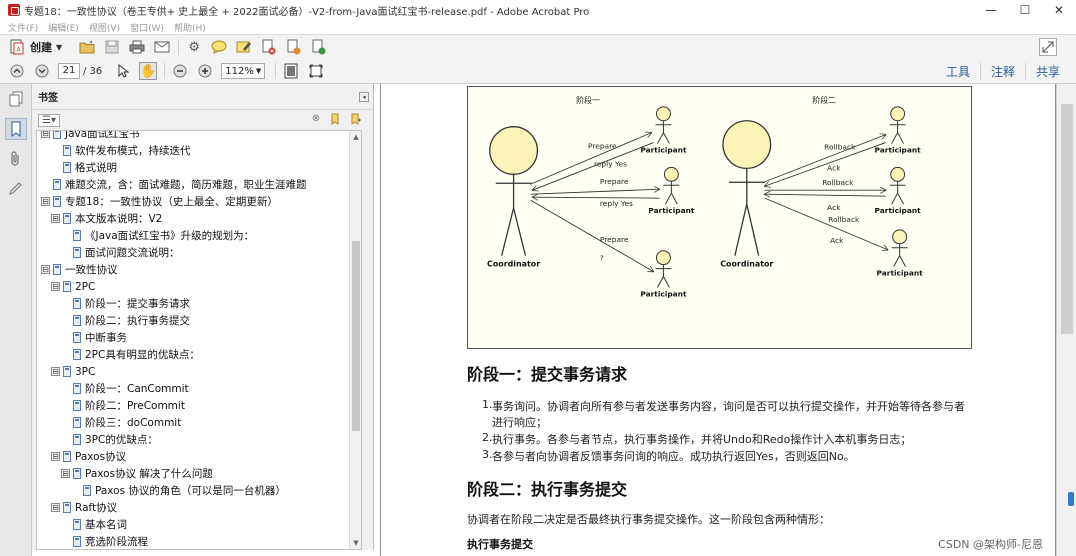 The image size is (1076, 556). I want to click on create-button: A 创建 ▼, so click(35, 47).